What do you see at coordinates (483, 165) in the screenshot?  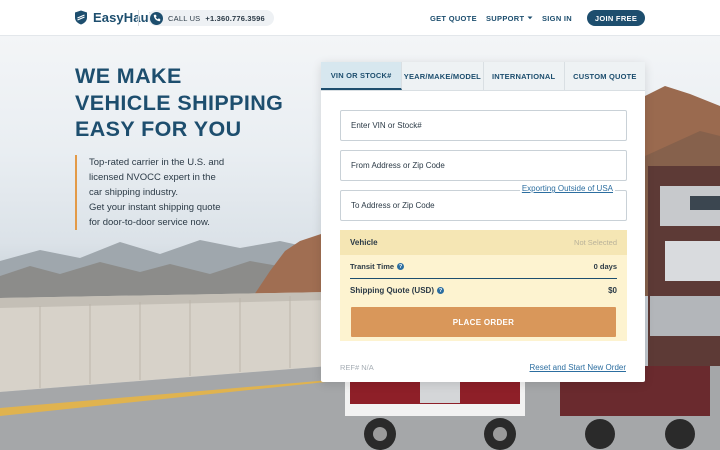 I see `from-address-input: From Address or Zip Code` at bounding box center [483, 165].